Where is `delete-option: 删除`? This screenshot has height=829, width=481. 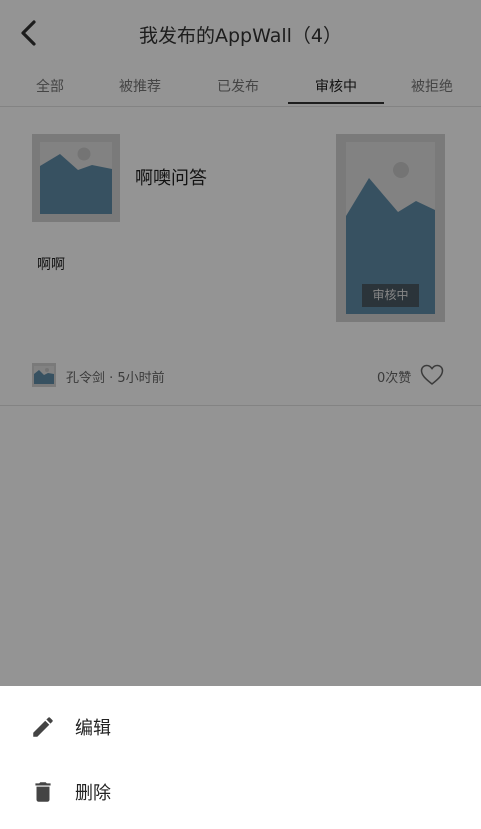
delete-option: 删除 is located at coordinates (240, 791).